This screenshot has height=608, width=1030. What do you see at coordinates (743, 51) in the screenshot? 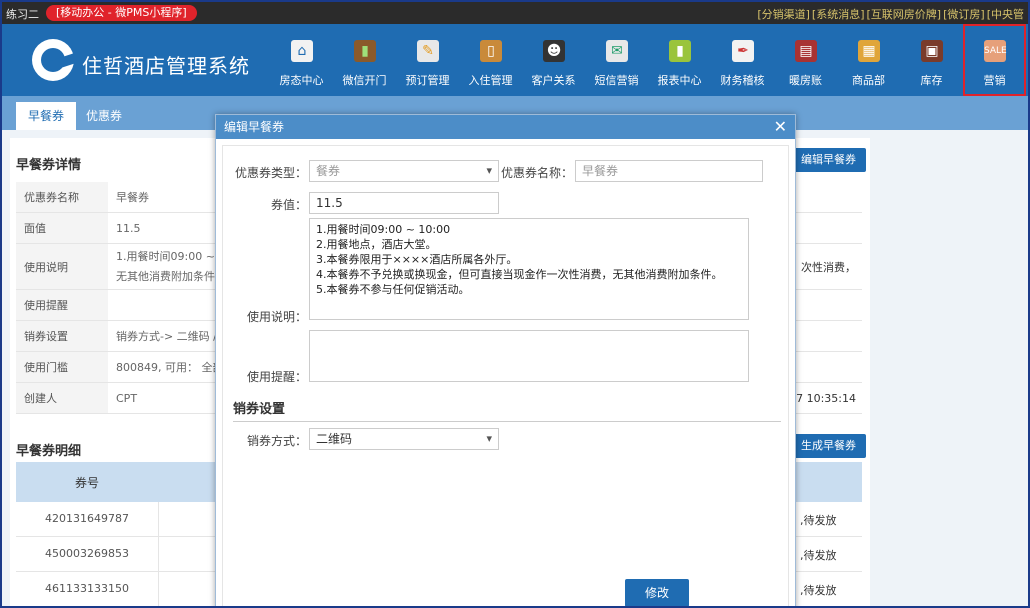
I see `pen-icon: ✒` at bounding box center [743, 51].